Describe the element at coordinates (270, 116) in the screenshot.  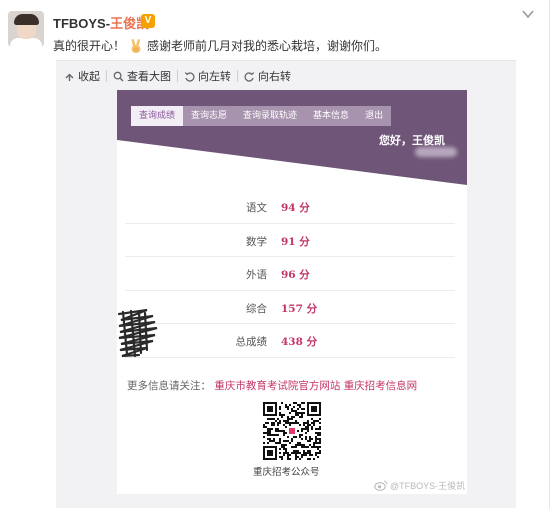
I see `nav-tab-3: 查询录取轨迹` at that location.